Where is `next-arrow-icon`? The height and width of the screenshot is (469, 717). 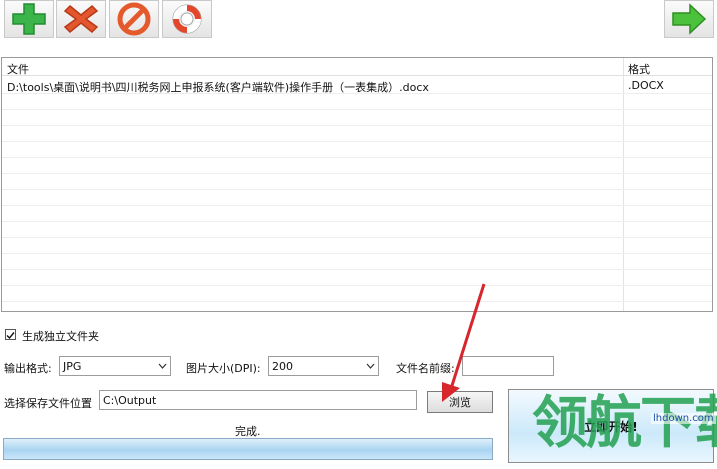
next-arrow-icon is located at coordinates (689, 19).